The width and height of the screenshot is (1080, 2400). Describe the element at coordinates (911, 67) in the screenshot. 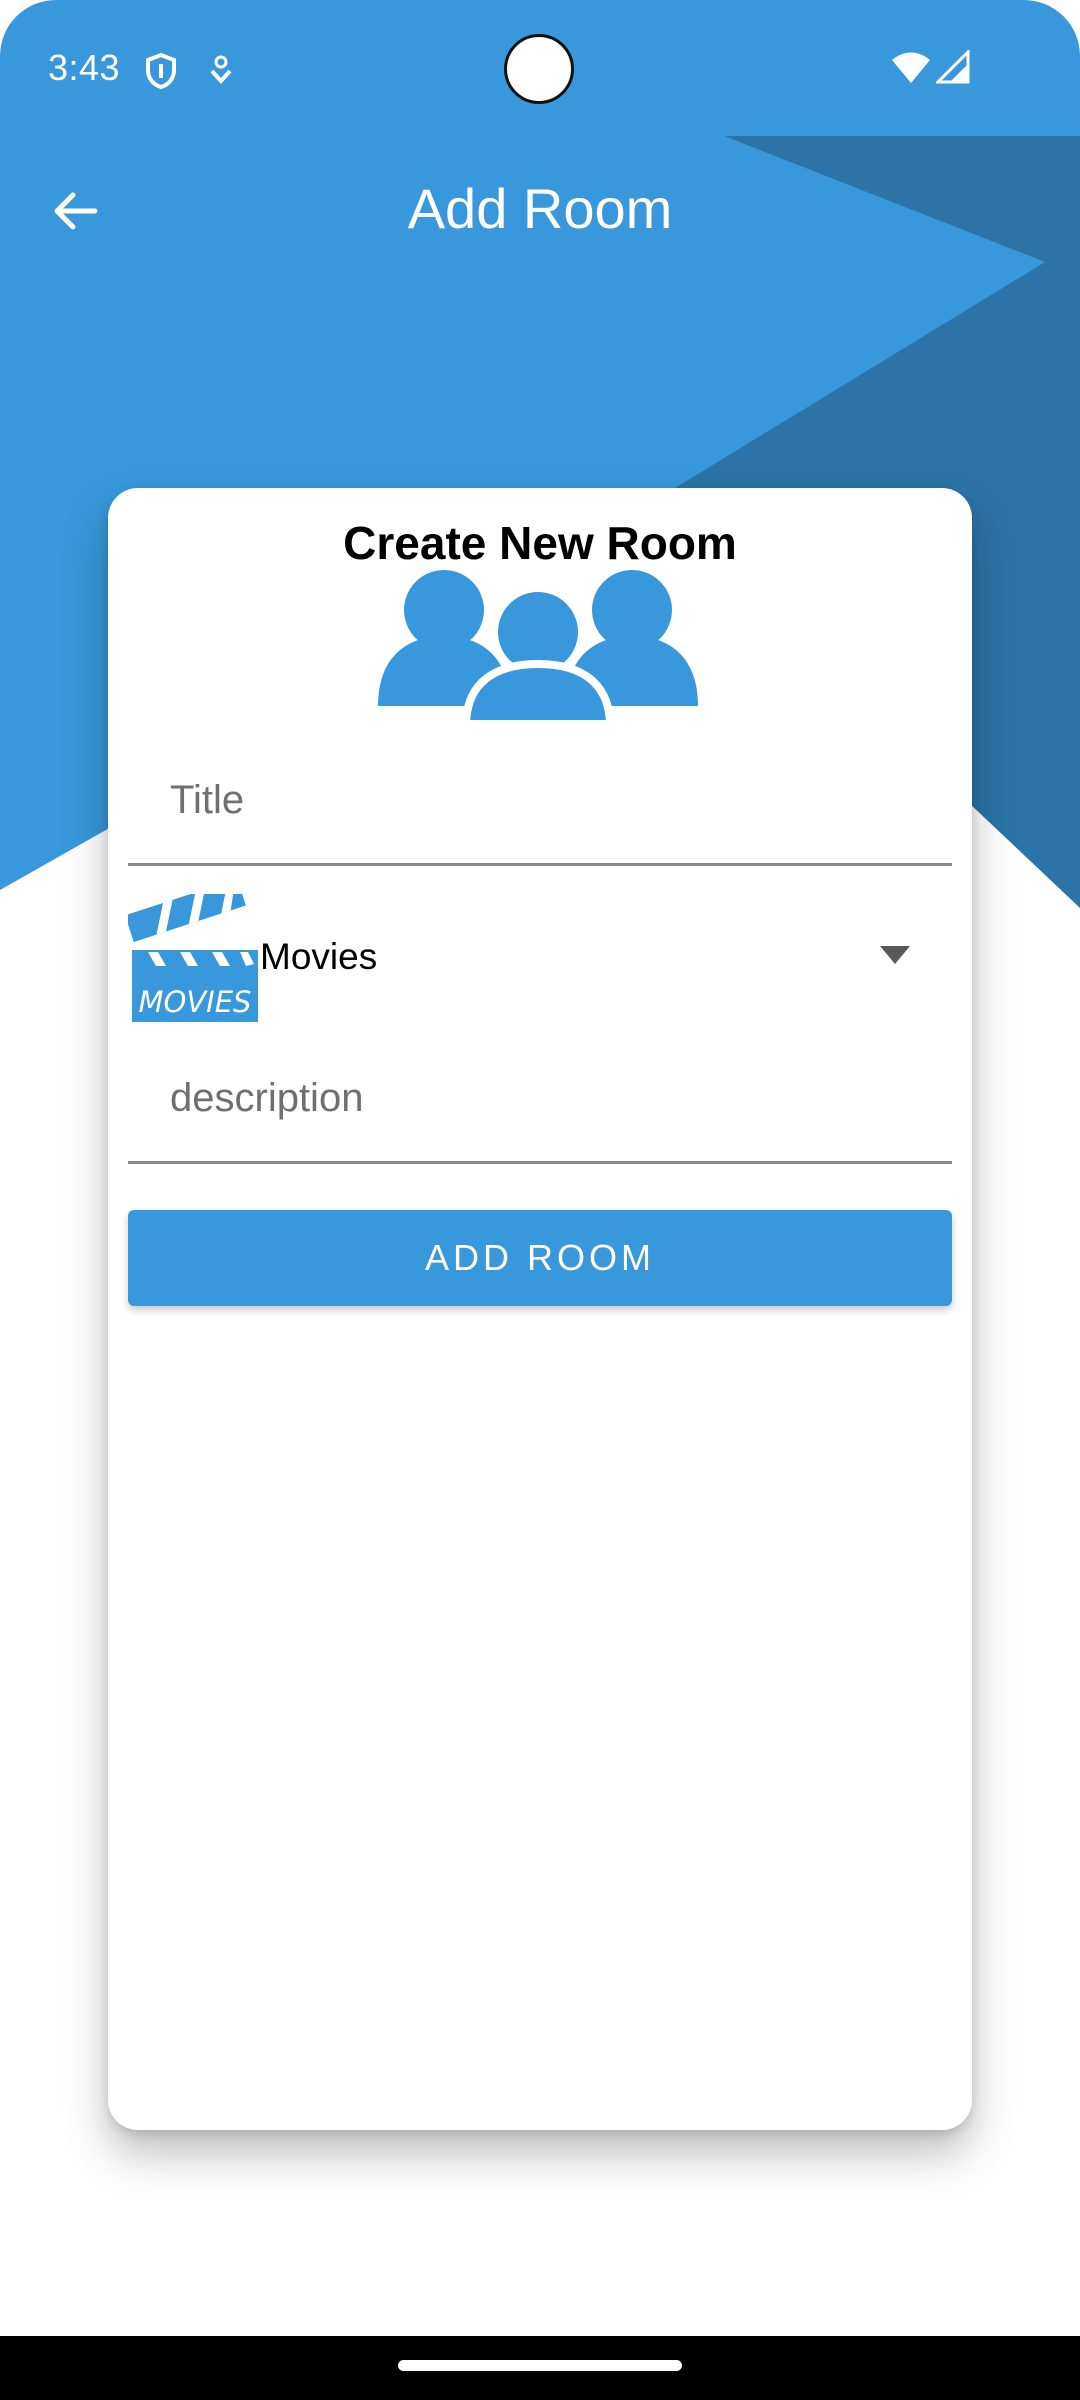

I see `wifi-icon` at that location.